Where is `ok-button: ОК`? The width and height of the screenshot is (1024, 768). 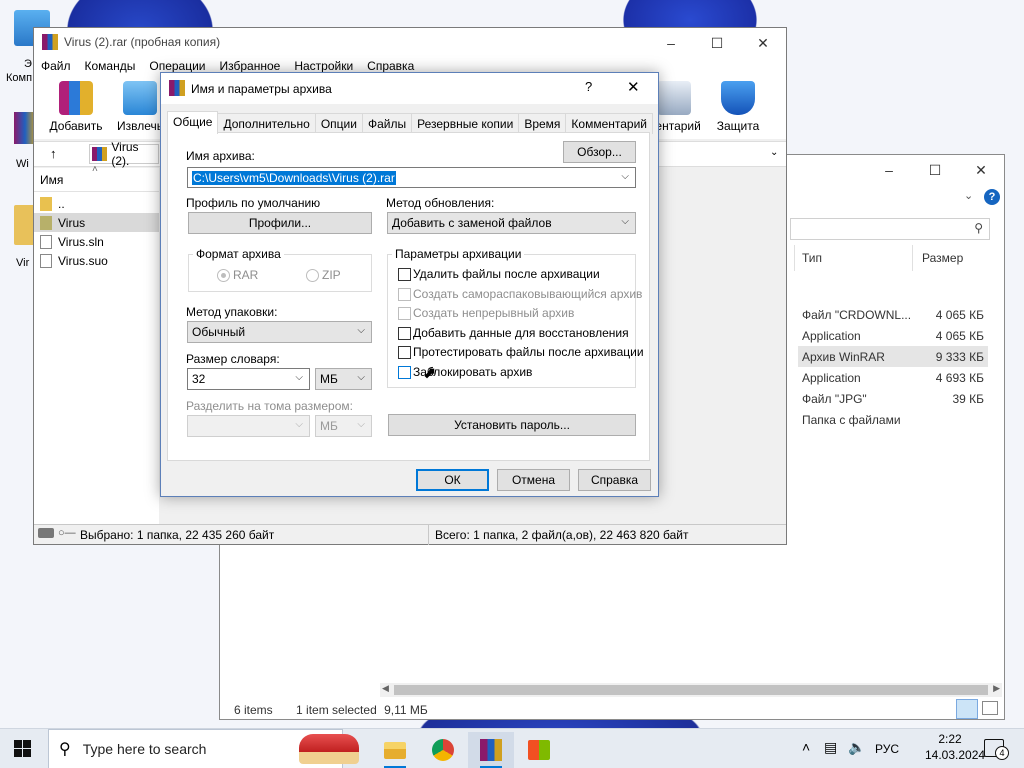
ok-button: ОК is located at coordinates (452, 480).